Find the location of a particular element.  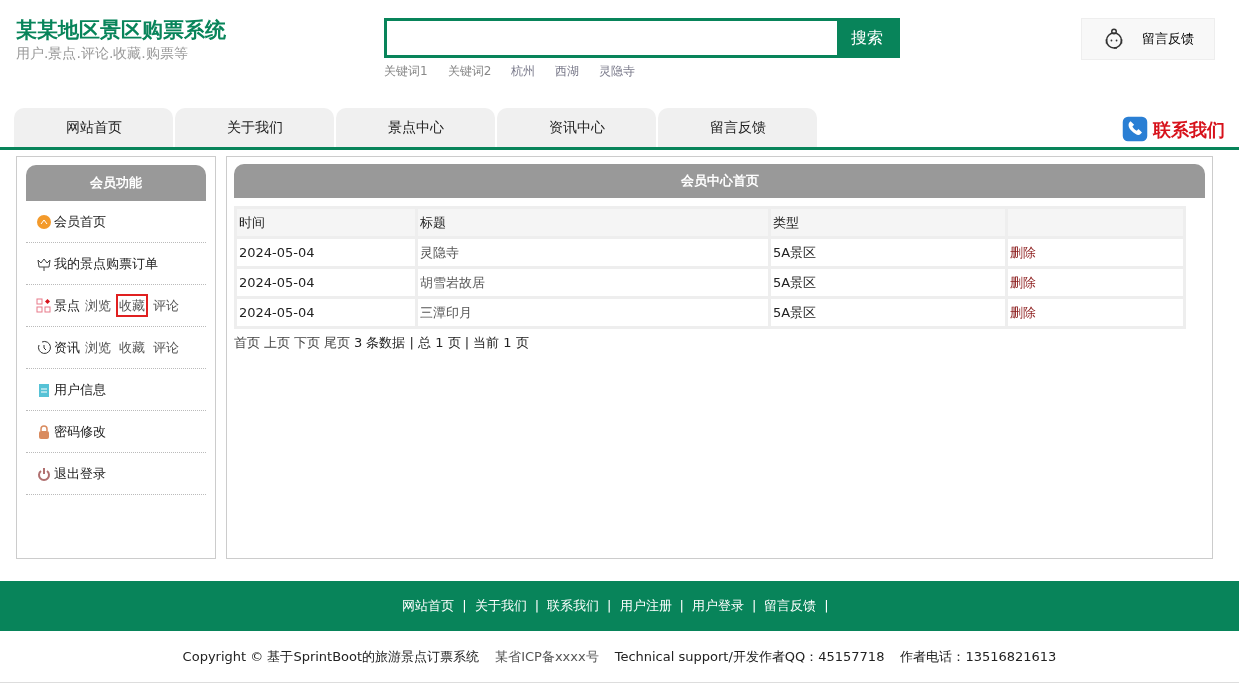

footer-link: 关于我们 is located at coordinates (500, 606).